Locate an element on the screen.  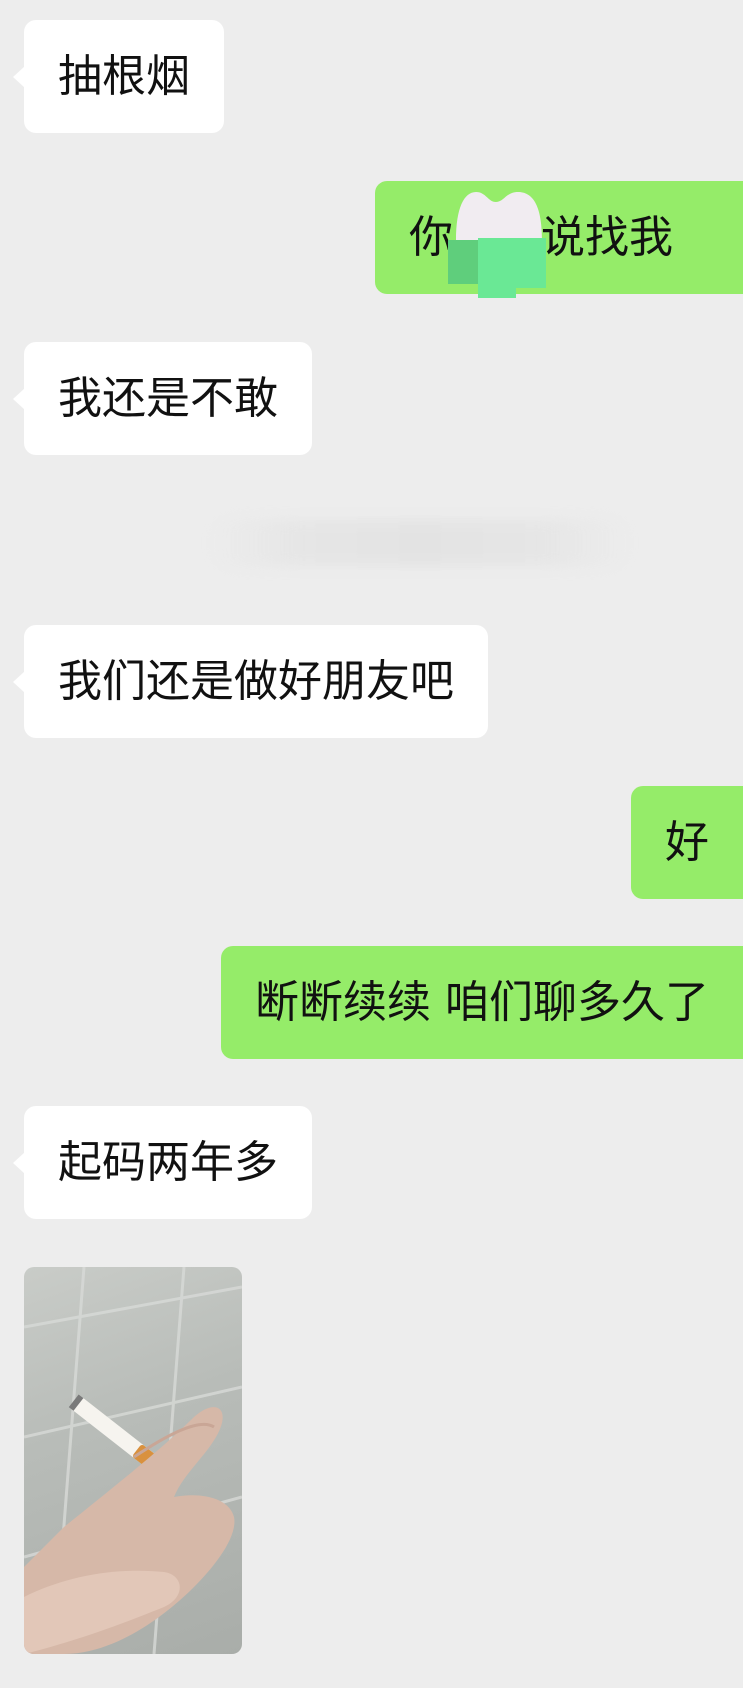
message-bubble-outgoing: 断断续续 咱们聊多久了 is located at coordinates (482, 1002).